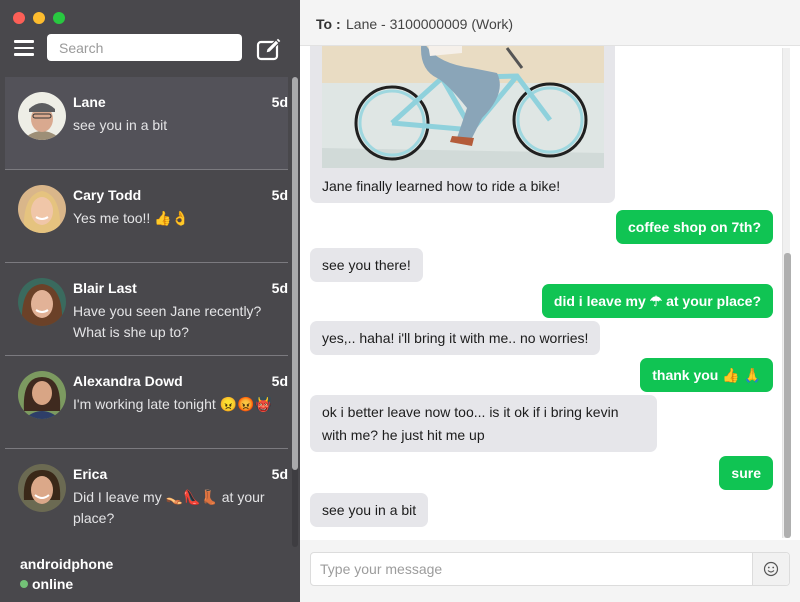 This screenshot has width=800, height=602. What do you see at coordinates (441, 186) in the screenshot?
I see `message-text: Jane finally learned how to ride a bike!` at bounding box center [441, 186].